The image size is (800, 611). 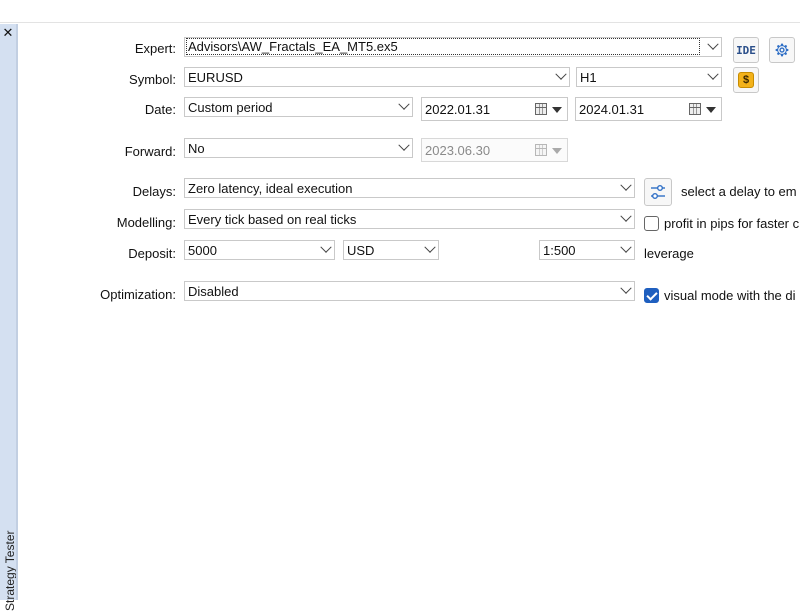 What do you see at coordinates (155, 48) in the screenshot?
I see `expert-label: Expert:` at bounding box center [155, 48].